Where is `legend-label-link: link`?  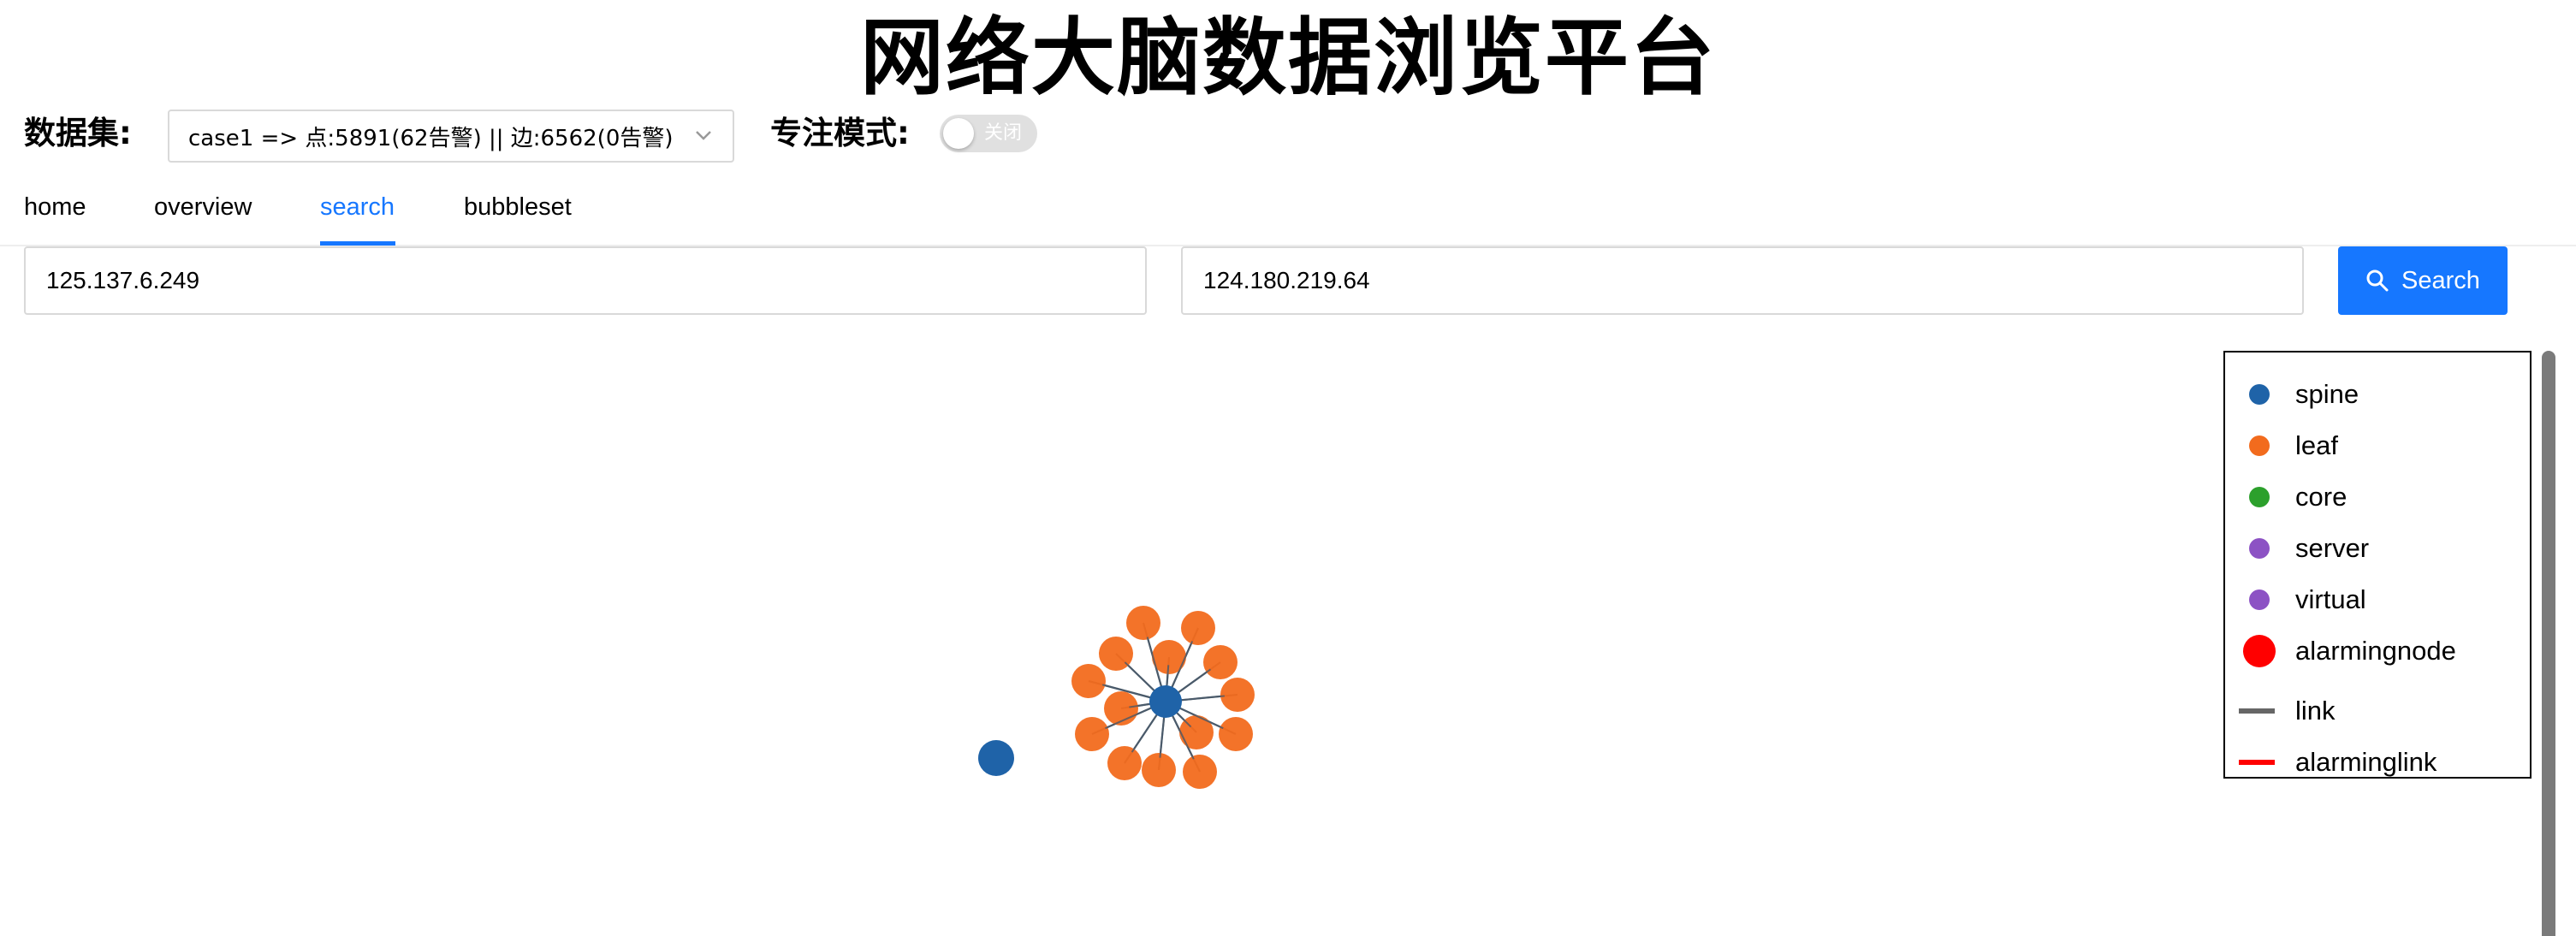
legend-label-link: link is located at coordinates (2315, 711).